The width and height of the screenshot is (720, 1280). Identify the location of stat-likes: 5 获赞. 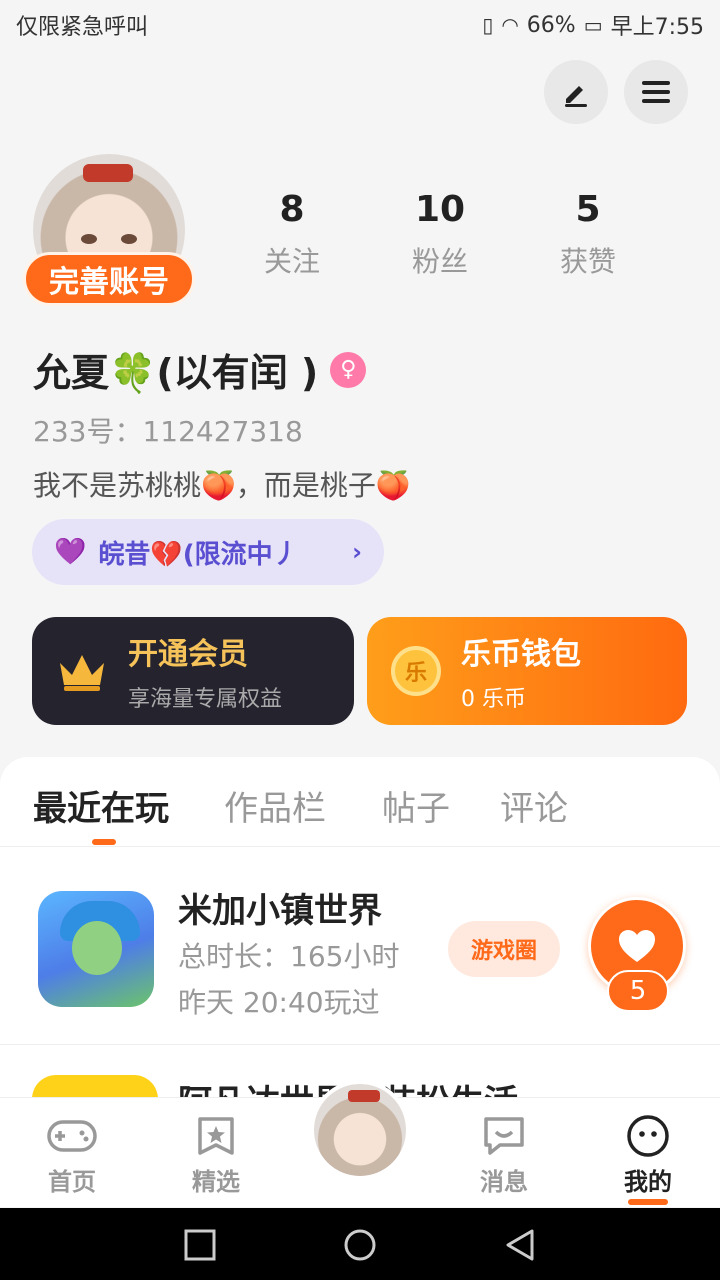
(588, 234).